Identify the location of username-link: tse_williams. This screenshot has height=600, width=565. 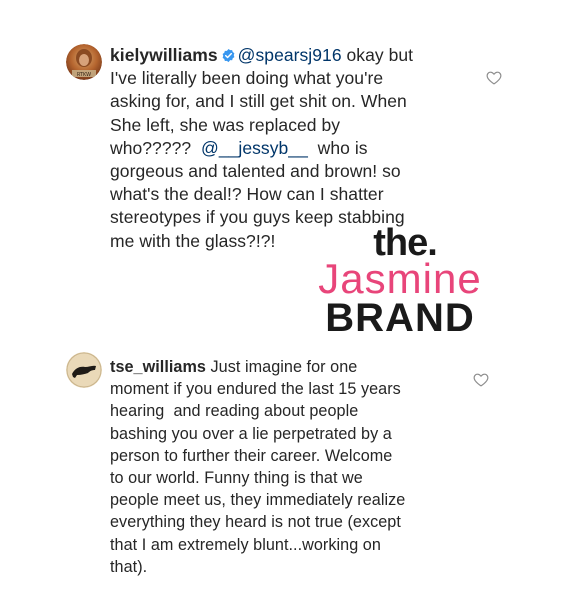
(158, 367).